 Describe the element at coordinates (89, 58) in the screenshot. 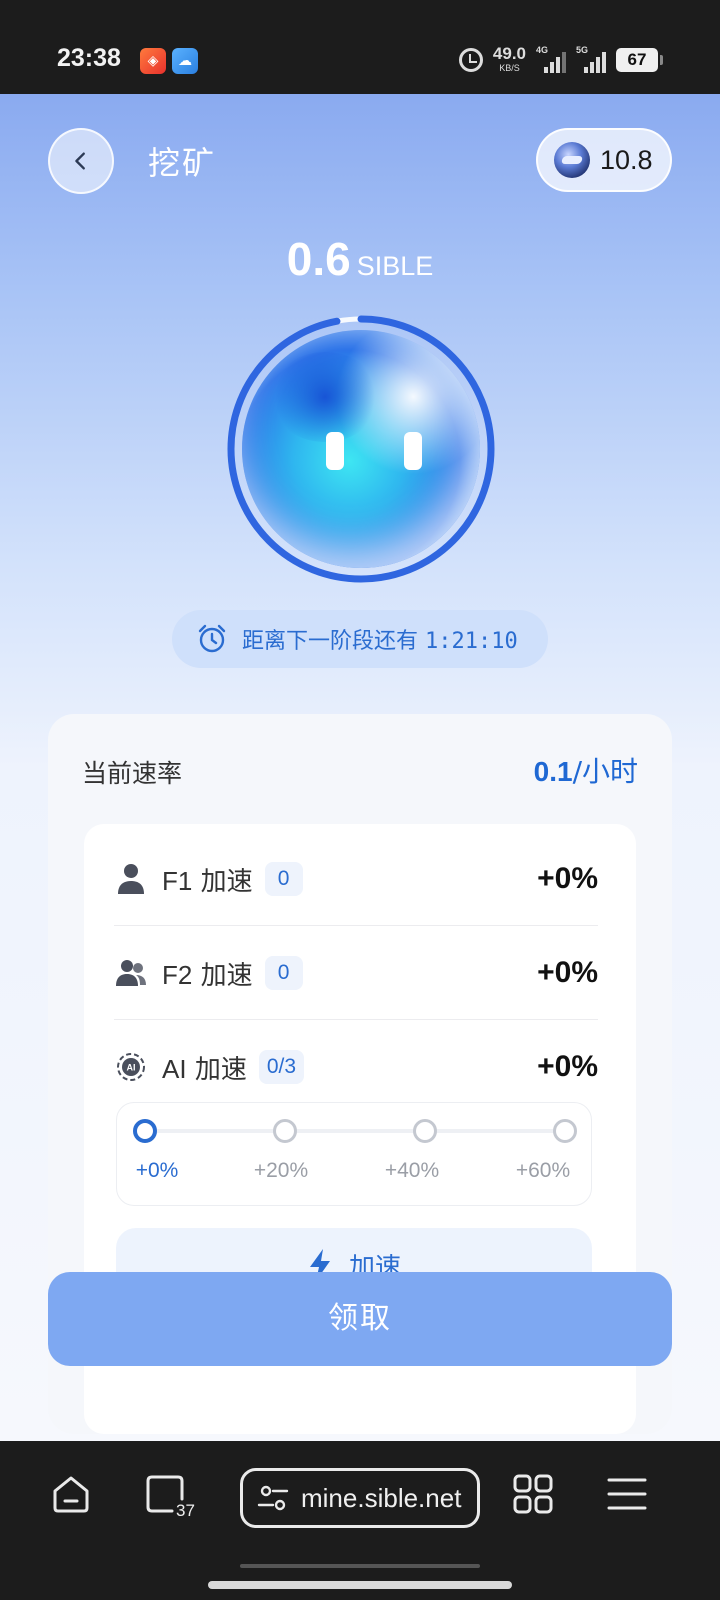

I see `status-time: 23:38` at that location.